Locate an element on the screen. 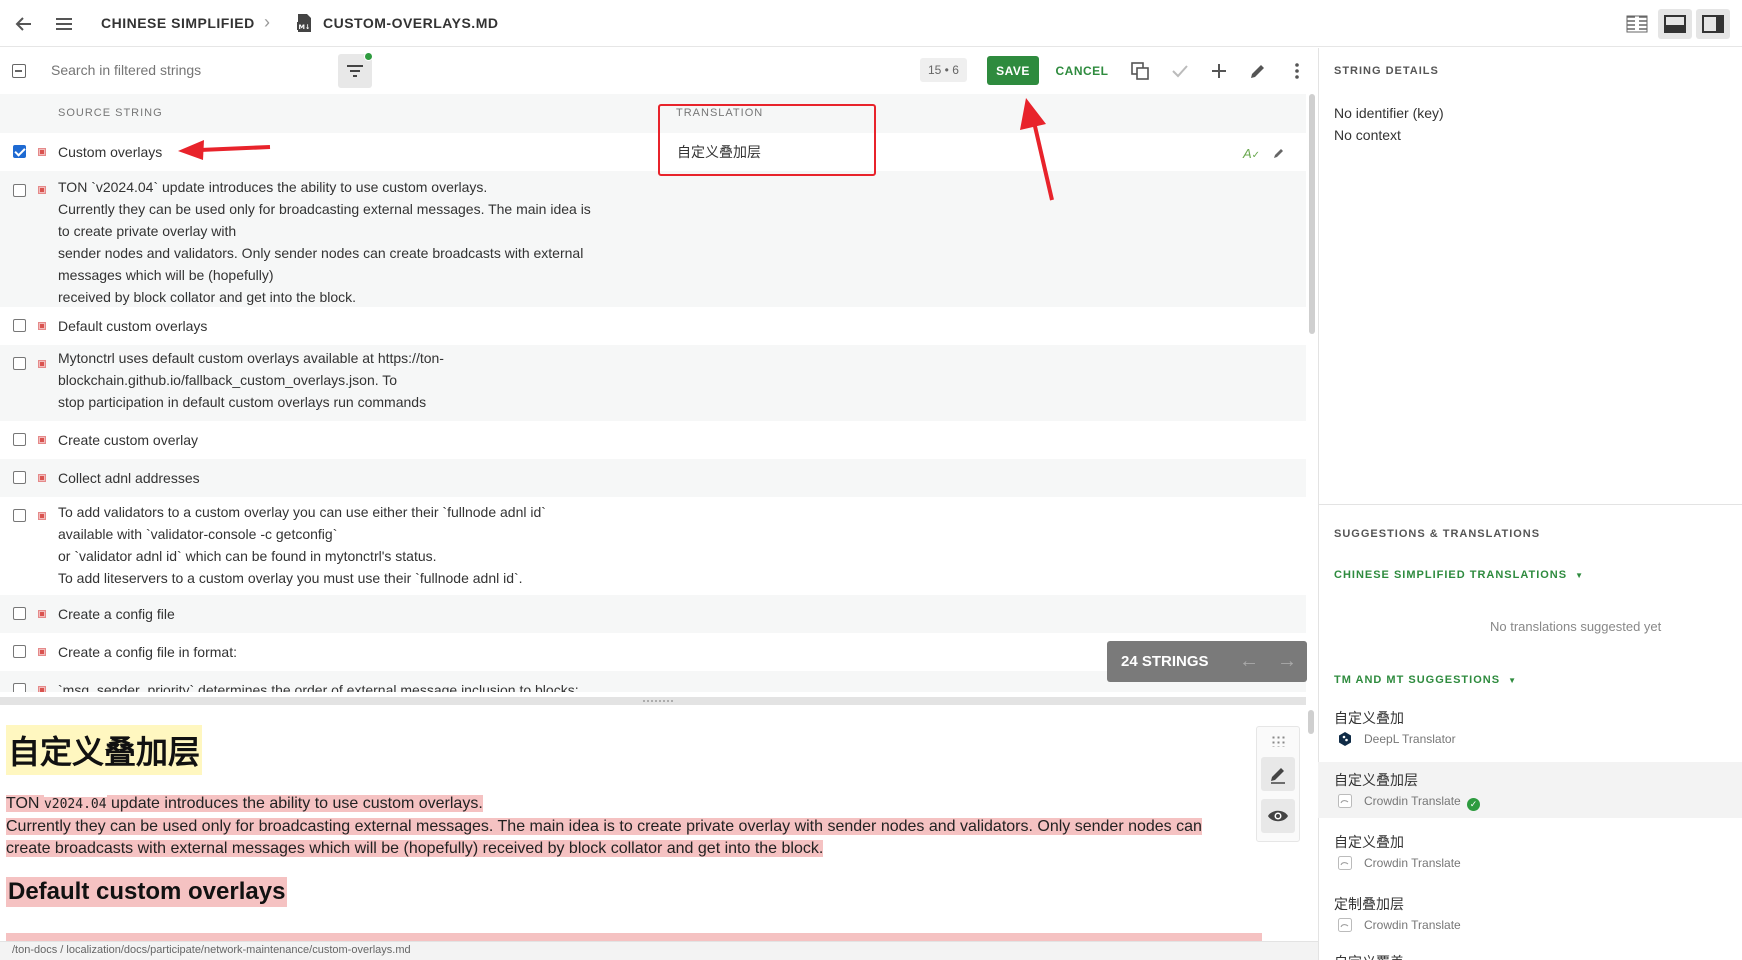 The width and height of the screenshot is (1742, 960). string-details-title: STRING DETAILS is located at coordinates (1386, 71).